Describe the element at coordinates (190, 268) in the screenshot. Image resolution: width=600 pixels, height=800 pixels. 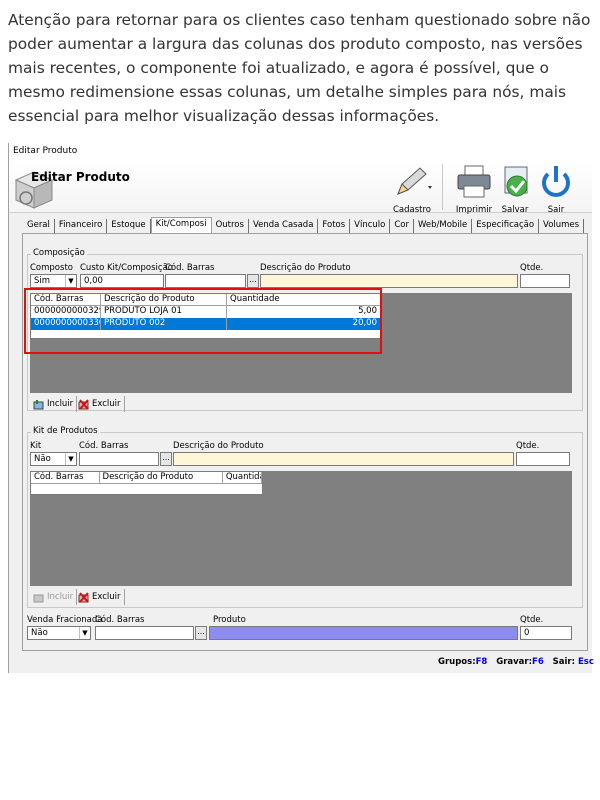
I see `cod-barras-label: Cód. Barras` at that location.